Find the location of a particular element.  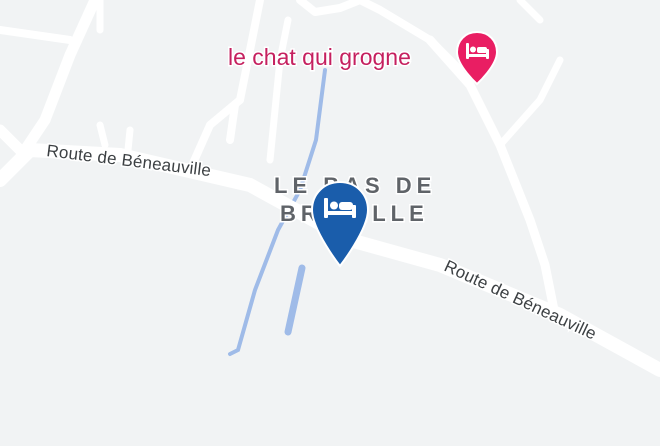

pond is located at coordinates (295, 300).